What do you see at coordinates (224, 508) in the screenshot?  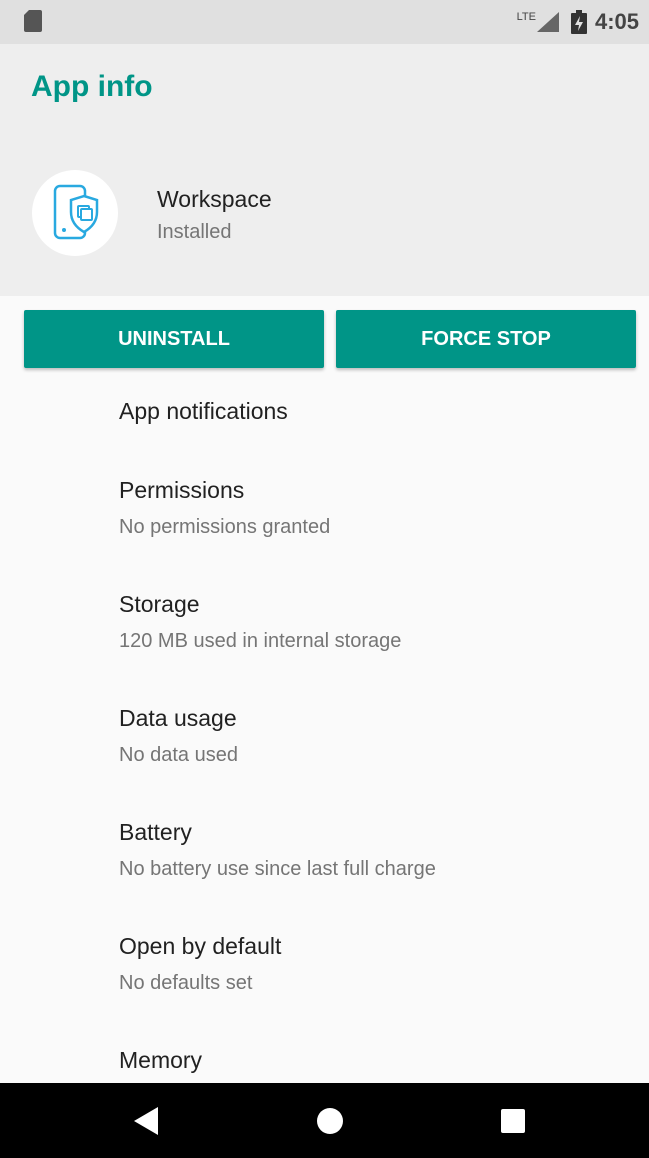 I see `settings-item-permissions: Permissions No permissions granted` at bounding box center [224, 508].